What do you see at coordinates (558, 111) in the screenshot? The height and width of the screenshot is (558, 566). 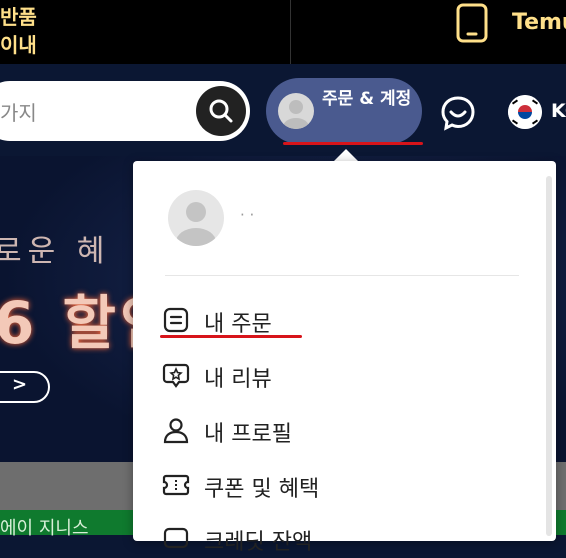 I see `language-code: KO` at bounding box center [558, 111].